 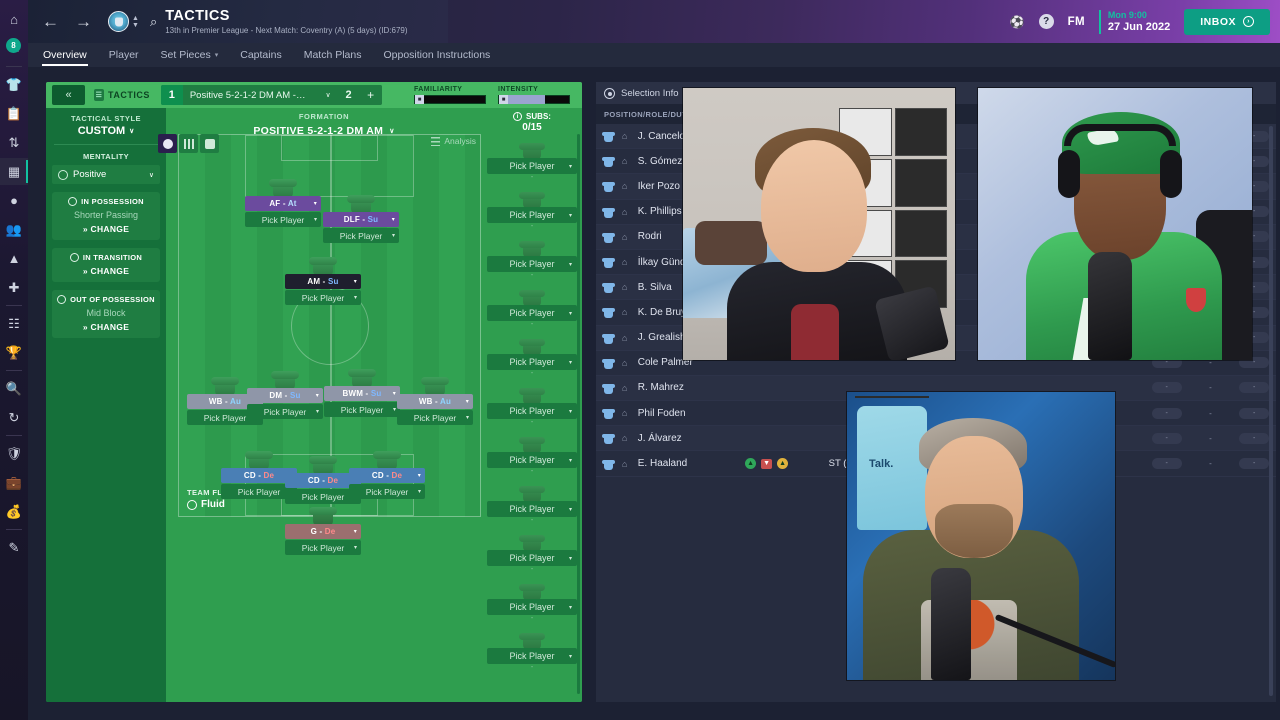 What do you see at coordinates (14, 323) in the screenshot?
I see `calendar-icon: ☷` at bounding box center [14, 323].